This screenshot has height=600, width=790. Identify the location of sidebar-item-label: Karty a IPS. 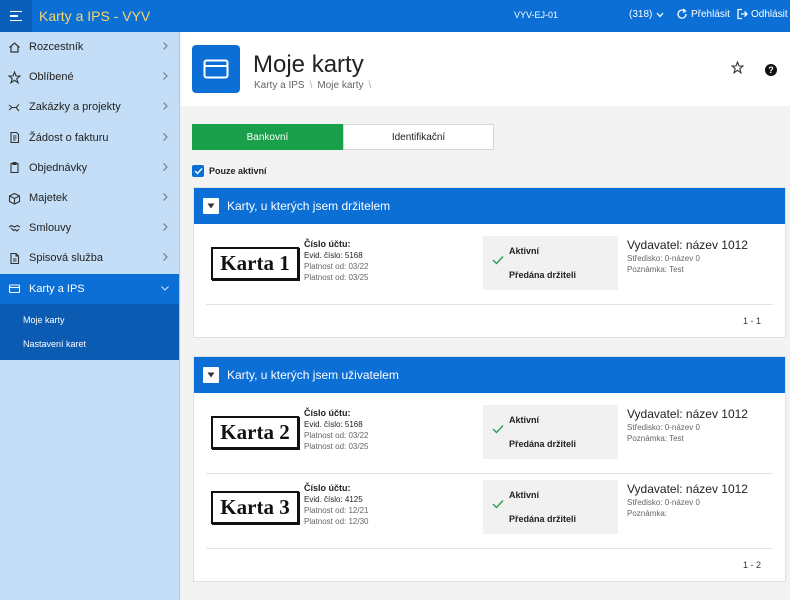
(57, 288).